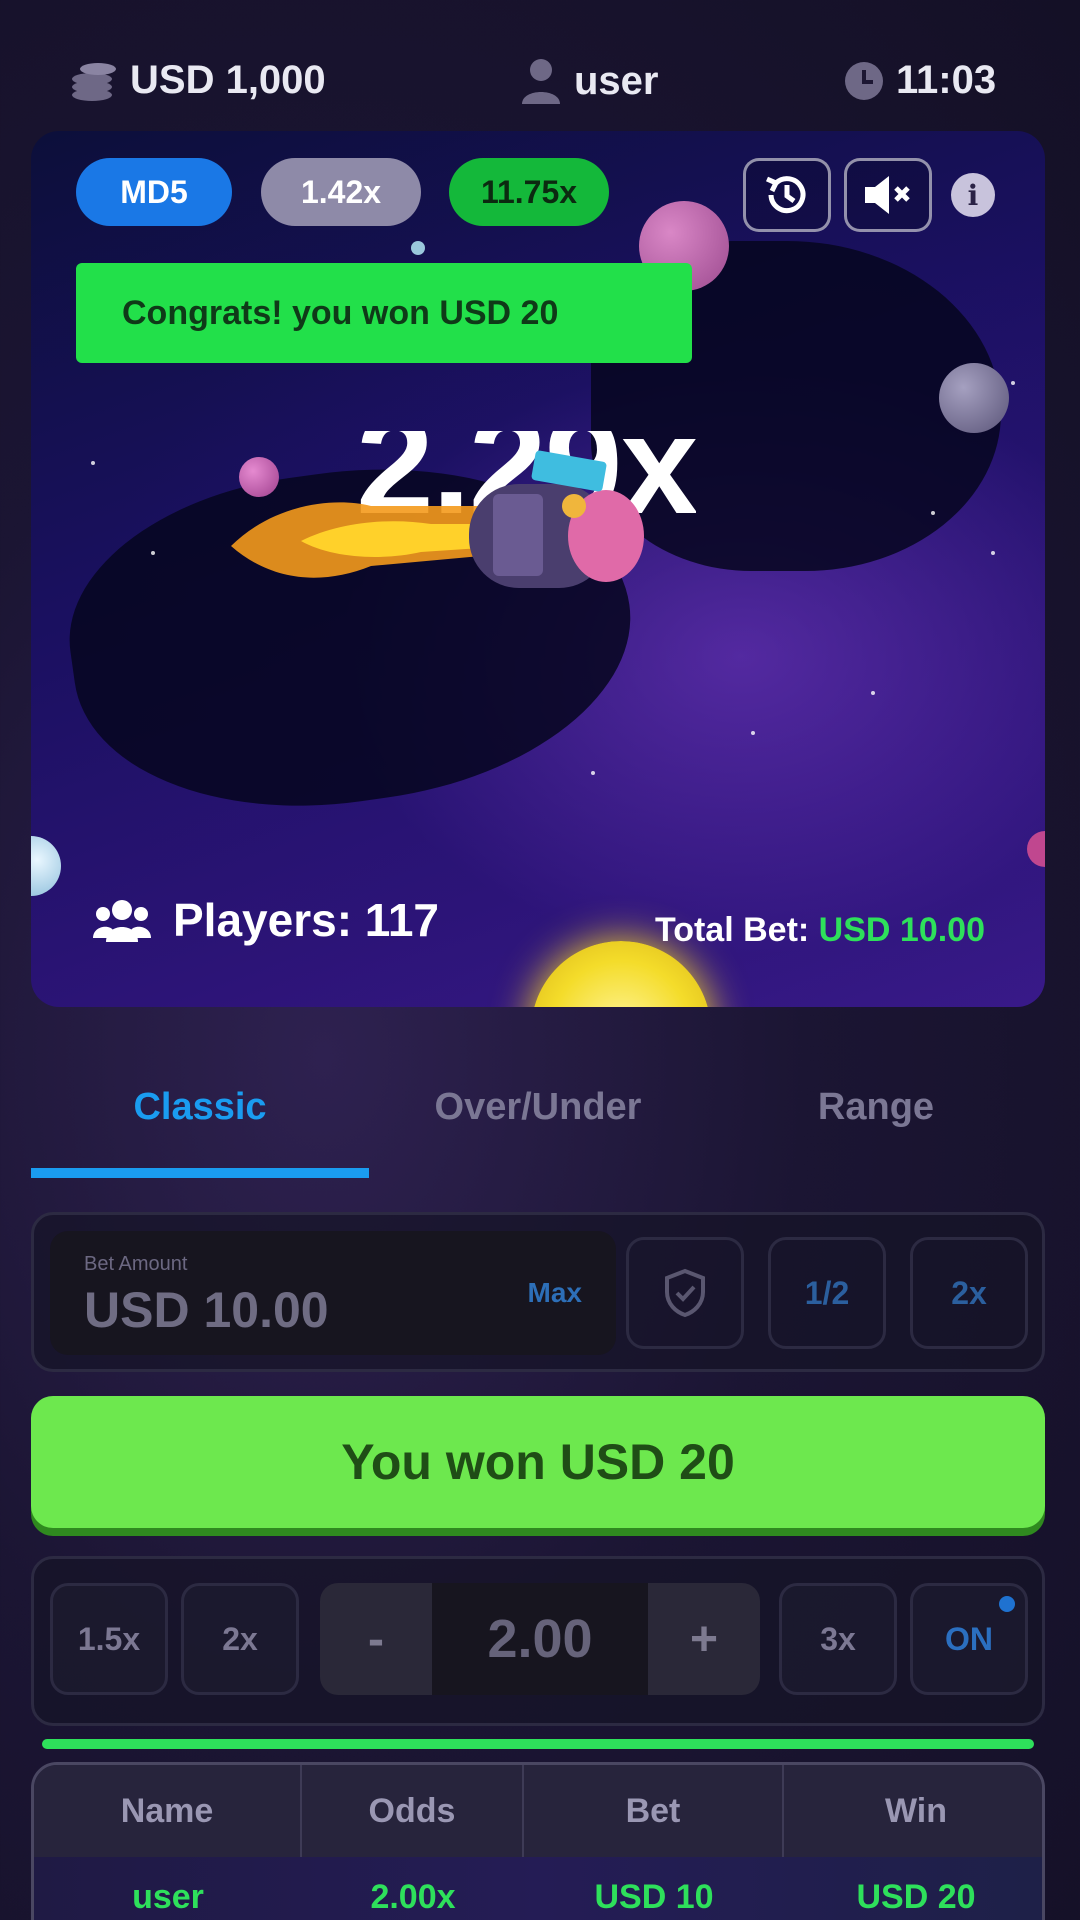 The width and height of the screenshot is (1080, 1920). Describe the element at coordinates (616, 80) in the screenshot. I see `username: user` at that location.